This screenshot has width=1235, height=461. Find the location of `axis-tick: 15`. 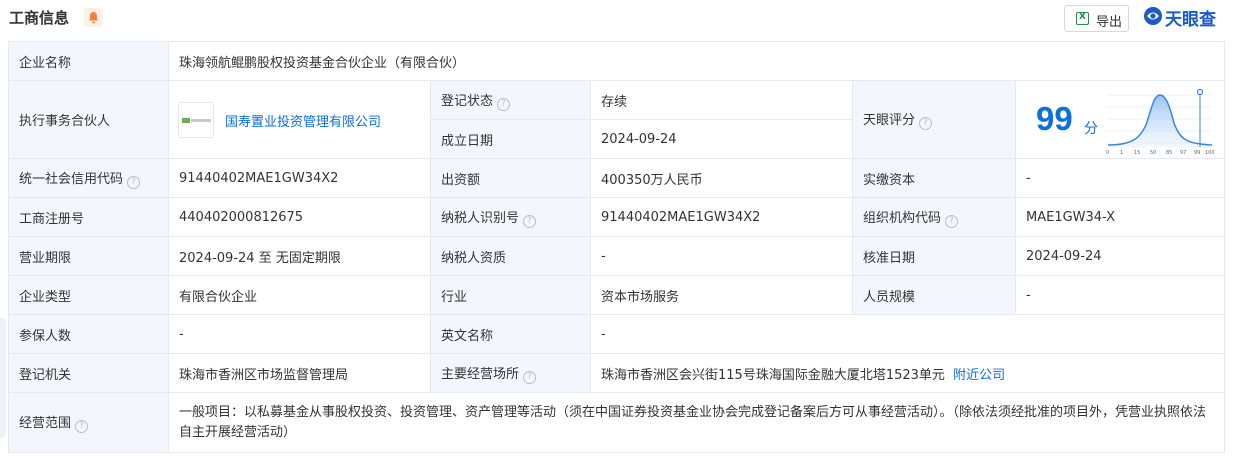

axis-tick: 15 is located at coordinates (1137, 153).